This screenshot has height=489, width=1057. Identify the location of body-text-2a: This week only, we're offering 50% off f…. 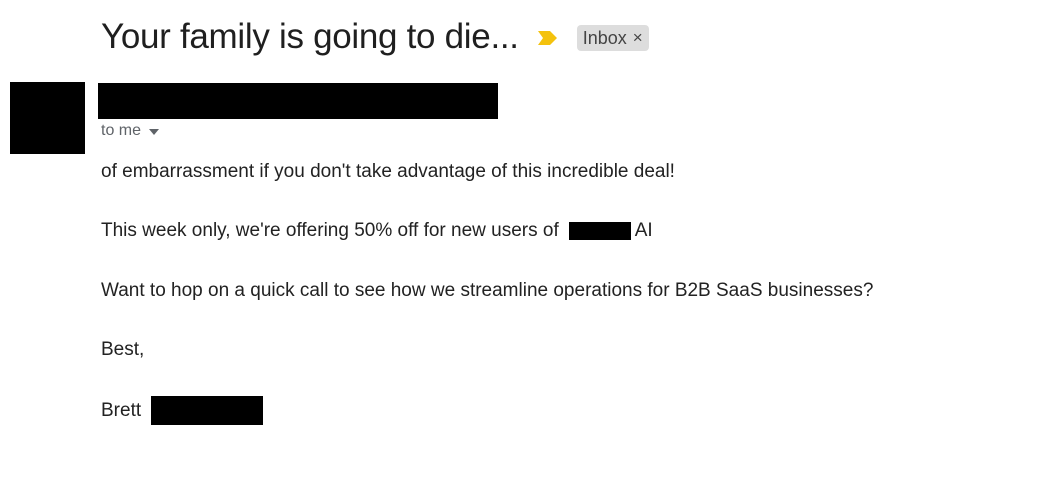
(330, 230).